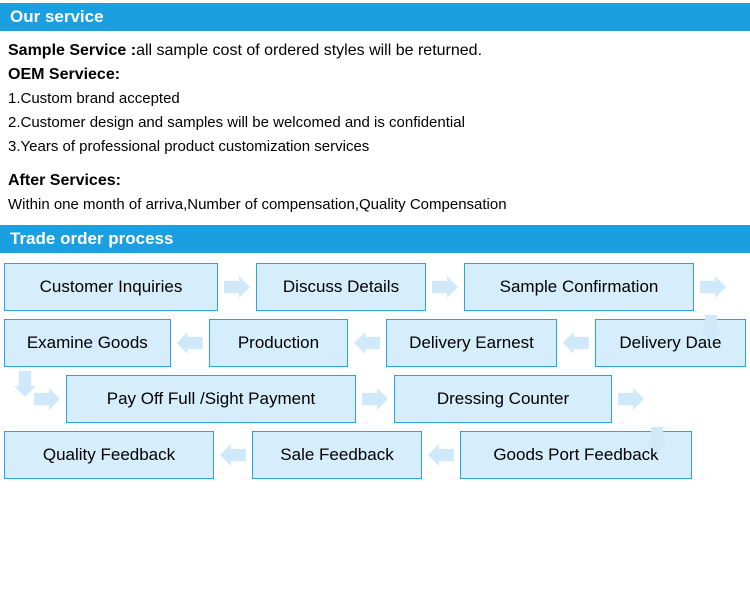  I want to click on flow-box-customer-inquiries: Customer Inquiries, so click(111, 287).